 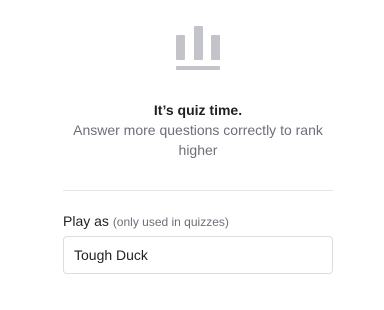 What do you see at coordinates (198, 110) in the screenshot?
I see `quiz-time-heading: It’s quiz time.` at bounding box center [198, 110].